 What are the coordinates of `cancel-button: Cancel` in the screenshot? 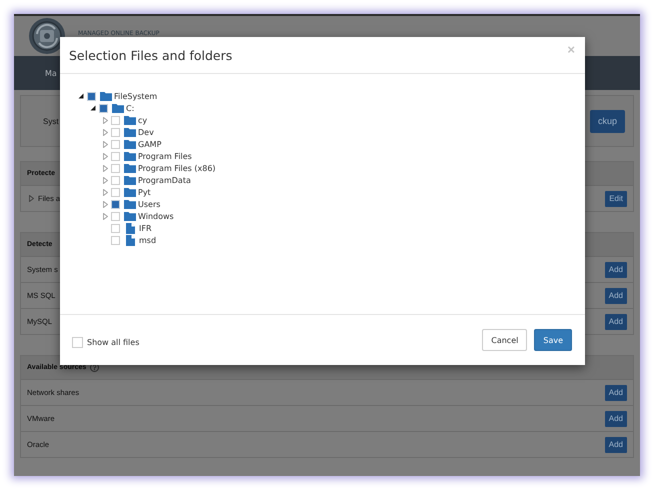 It's located at (505, 340).